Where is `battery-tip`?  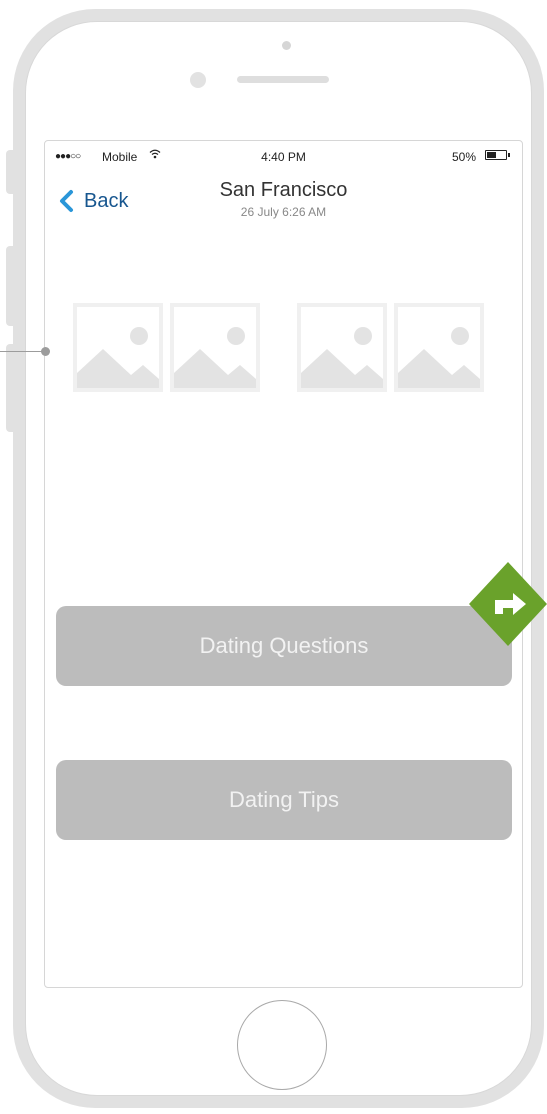
battery-tip is located at coordinates (509, 155).